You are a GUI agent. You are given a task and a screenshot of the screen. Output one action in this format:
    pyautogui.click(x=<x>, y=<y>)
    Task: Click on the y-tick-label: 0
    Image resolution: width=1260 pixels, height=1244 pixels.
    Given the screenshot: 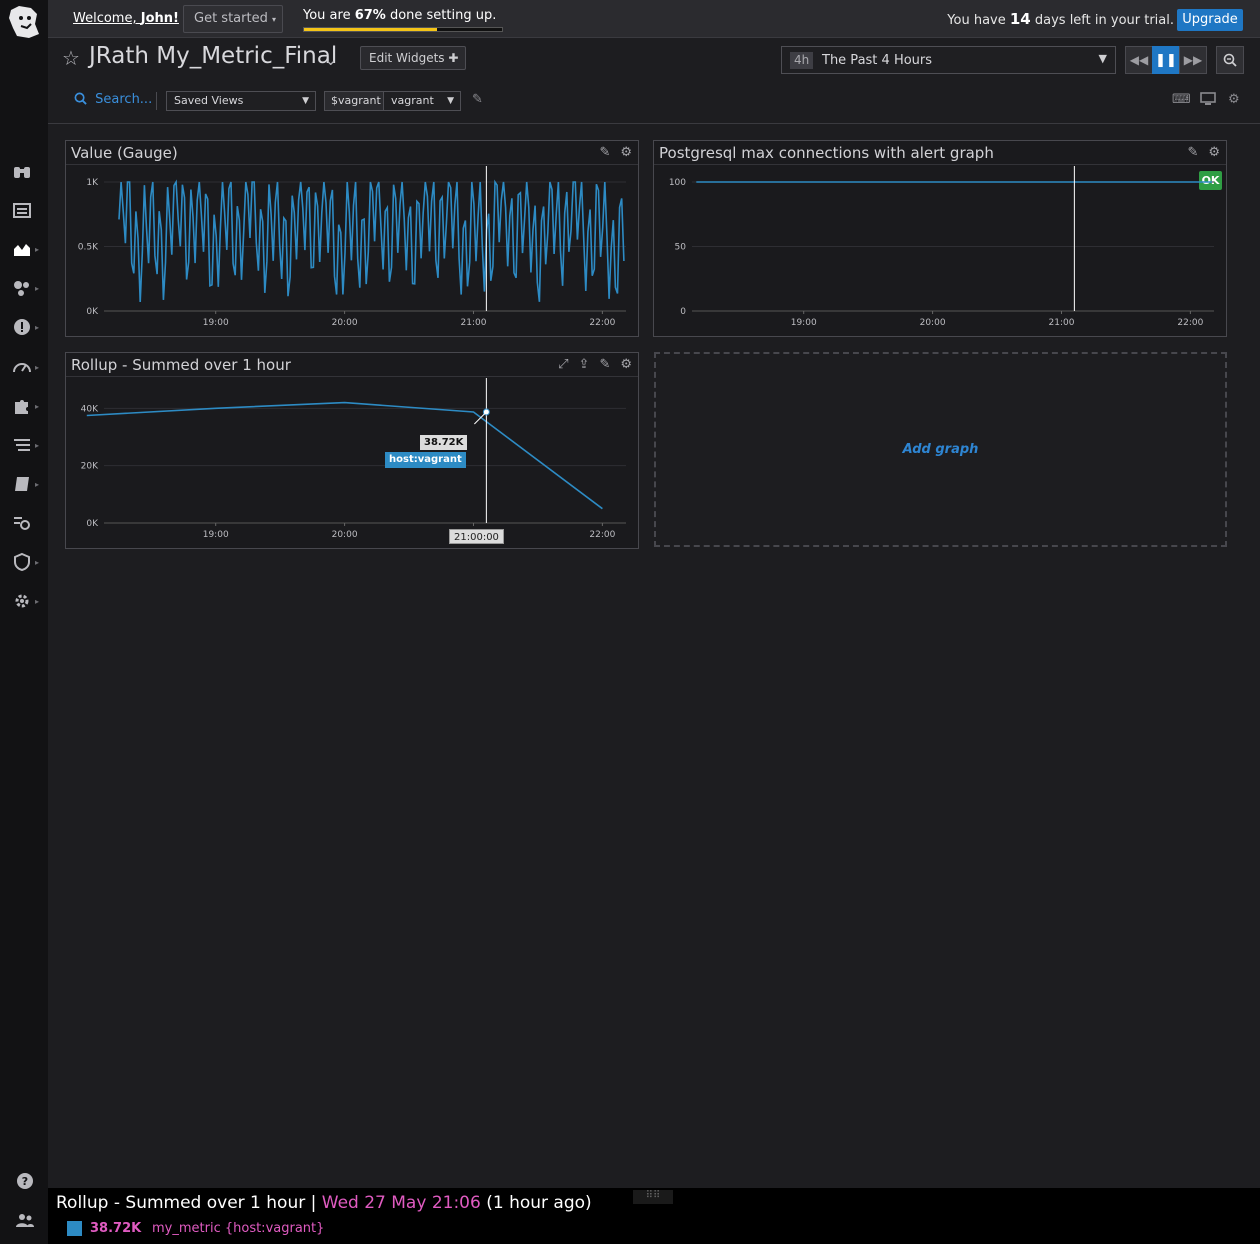 What is the action you would take?
    pyautogui.click(x=683, y=312)
    